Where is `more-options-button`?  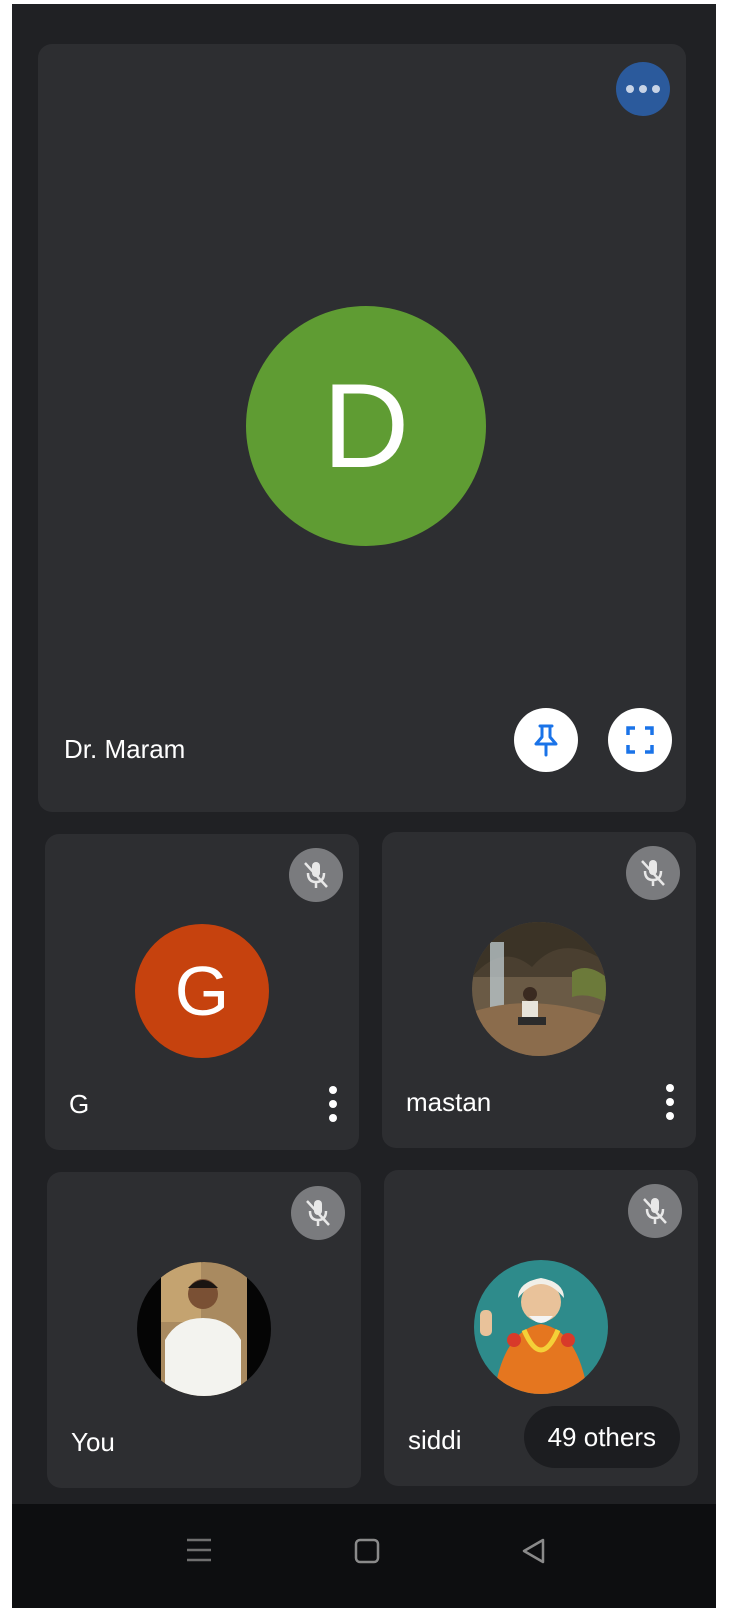
more-options-button is located at coordinates (643, 89).